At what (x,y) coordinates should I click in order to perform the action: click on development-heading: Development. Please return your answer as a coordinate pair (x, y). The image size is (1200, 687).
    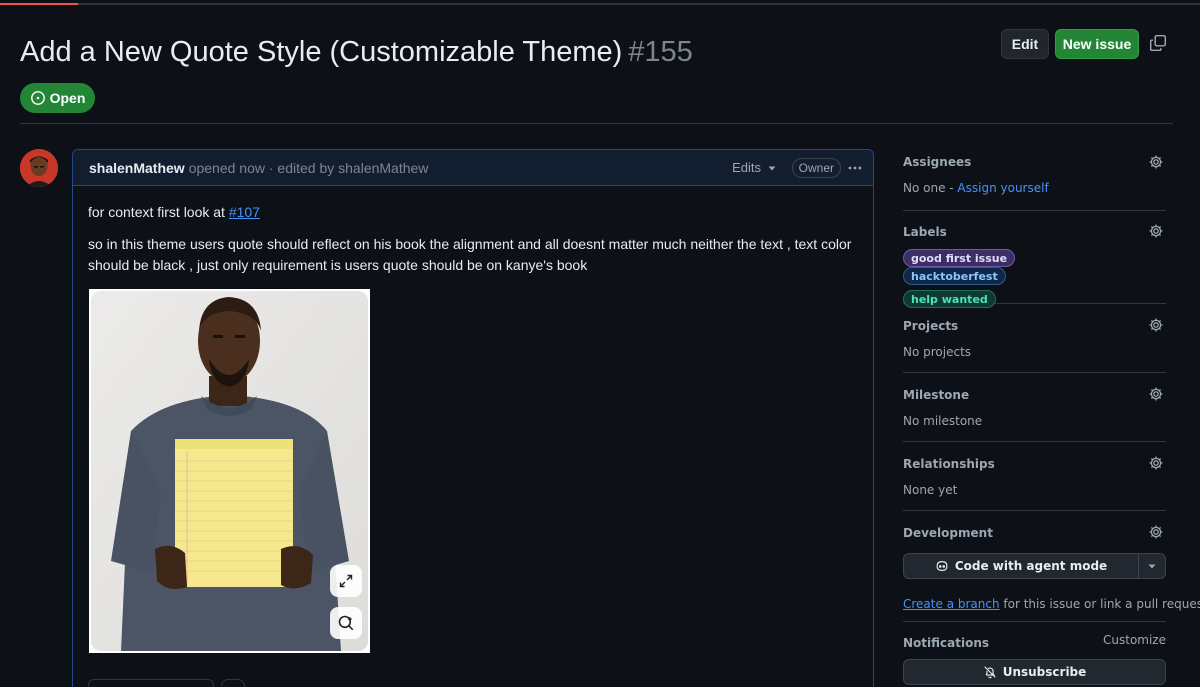
    Looking at the image, I should click on (948, 533).